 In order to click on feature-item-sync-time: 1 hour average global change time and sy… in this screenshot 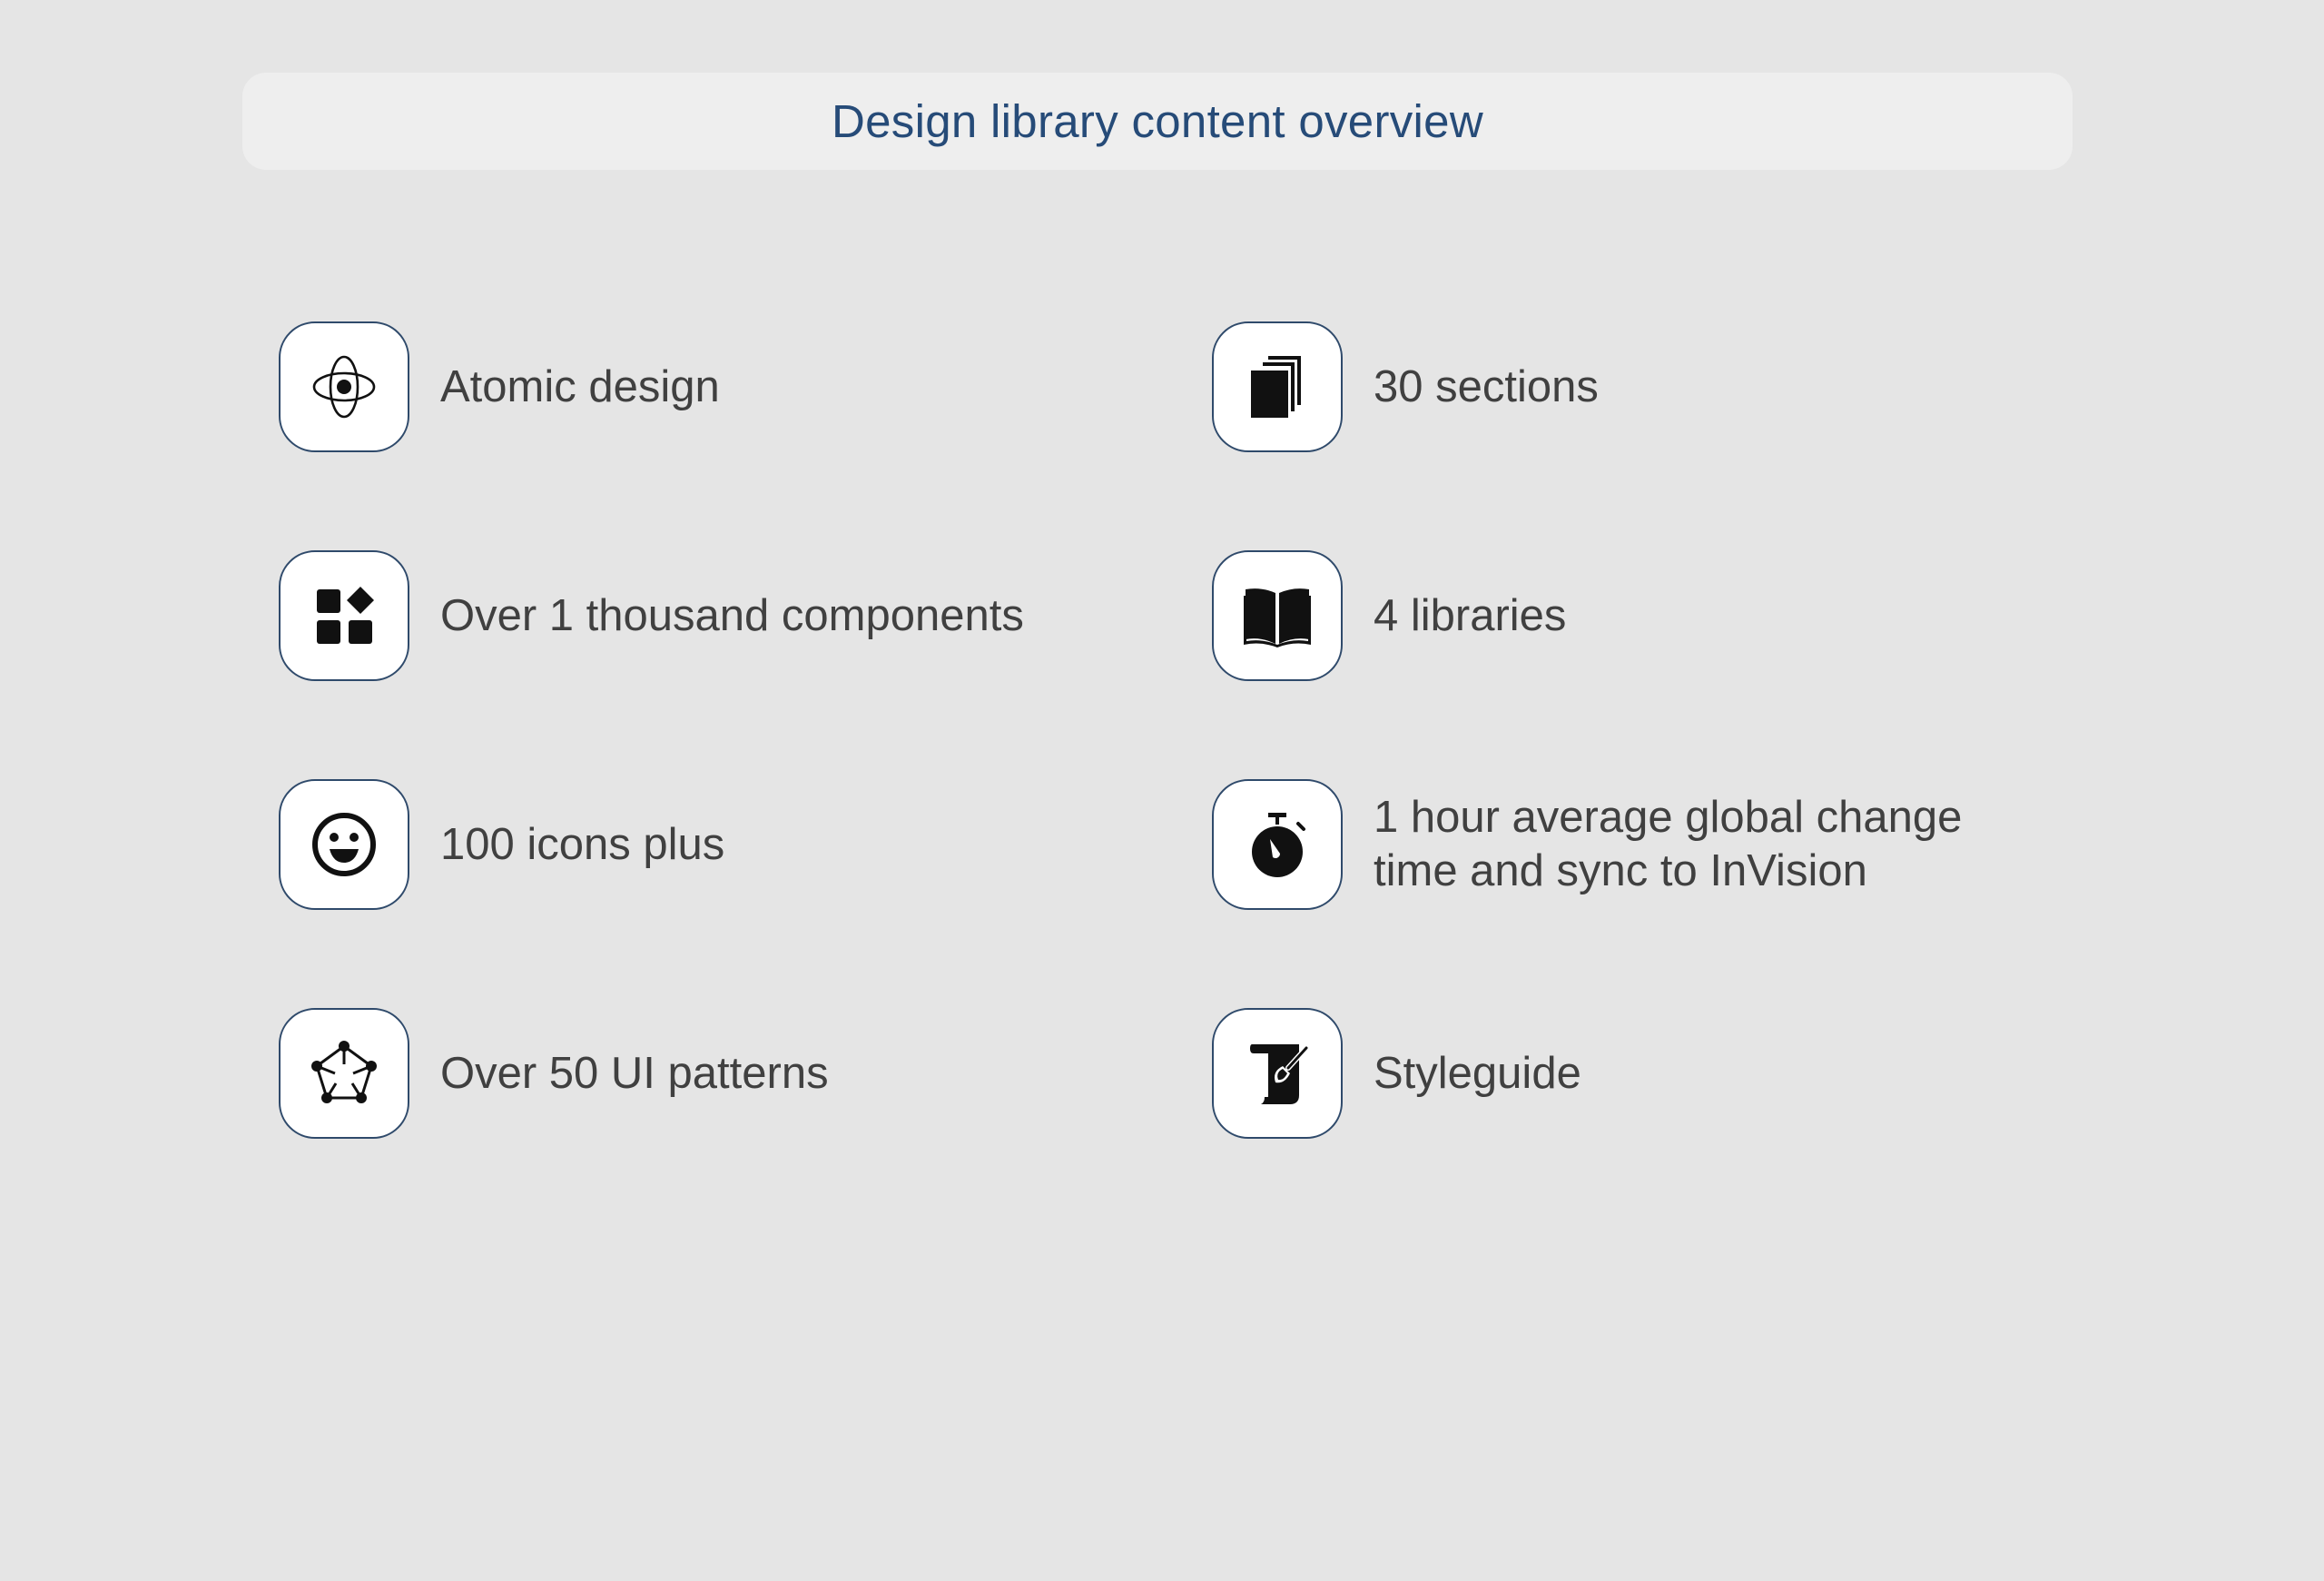, I will do `click(1587, 845)`.